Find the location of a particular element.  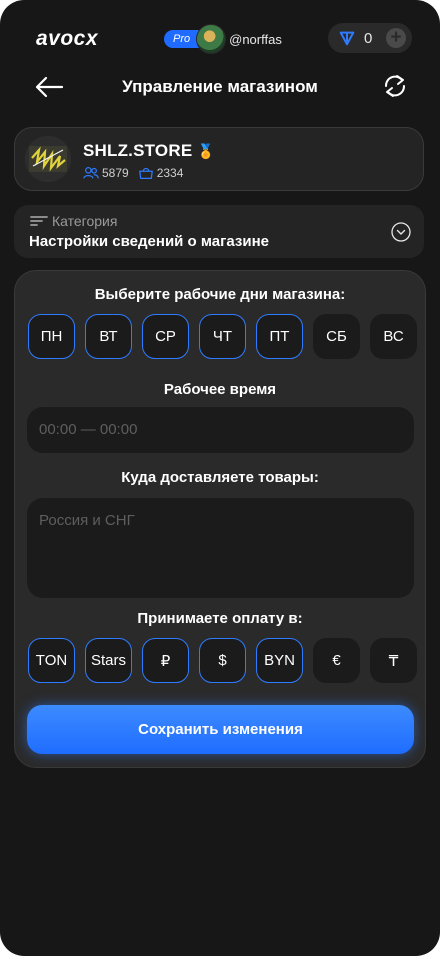

filter-lines-icon is located at coordinates (39, 221).